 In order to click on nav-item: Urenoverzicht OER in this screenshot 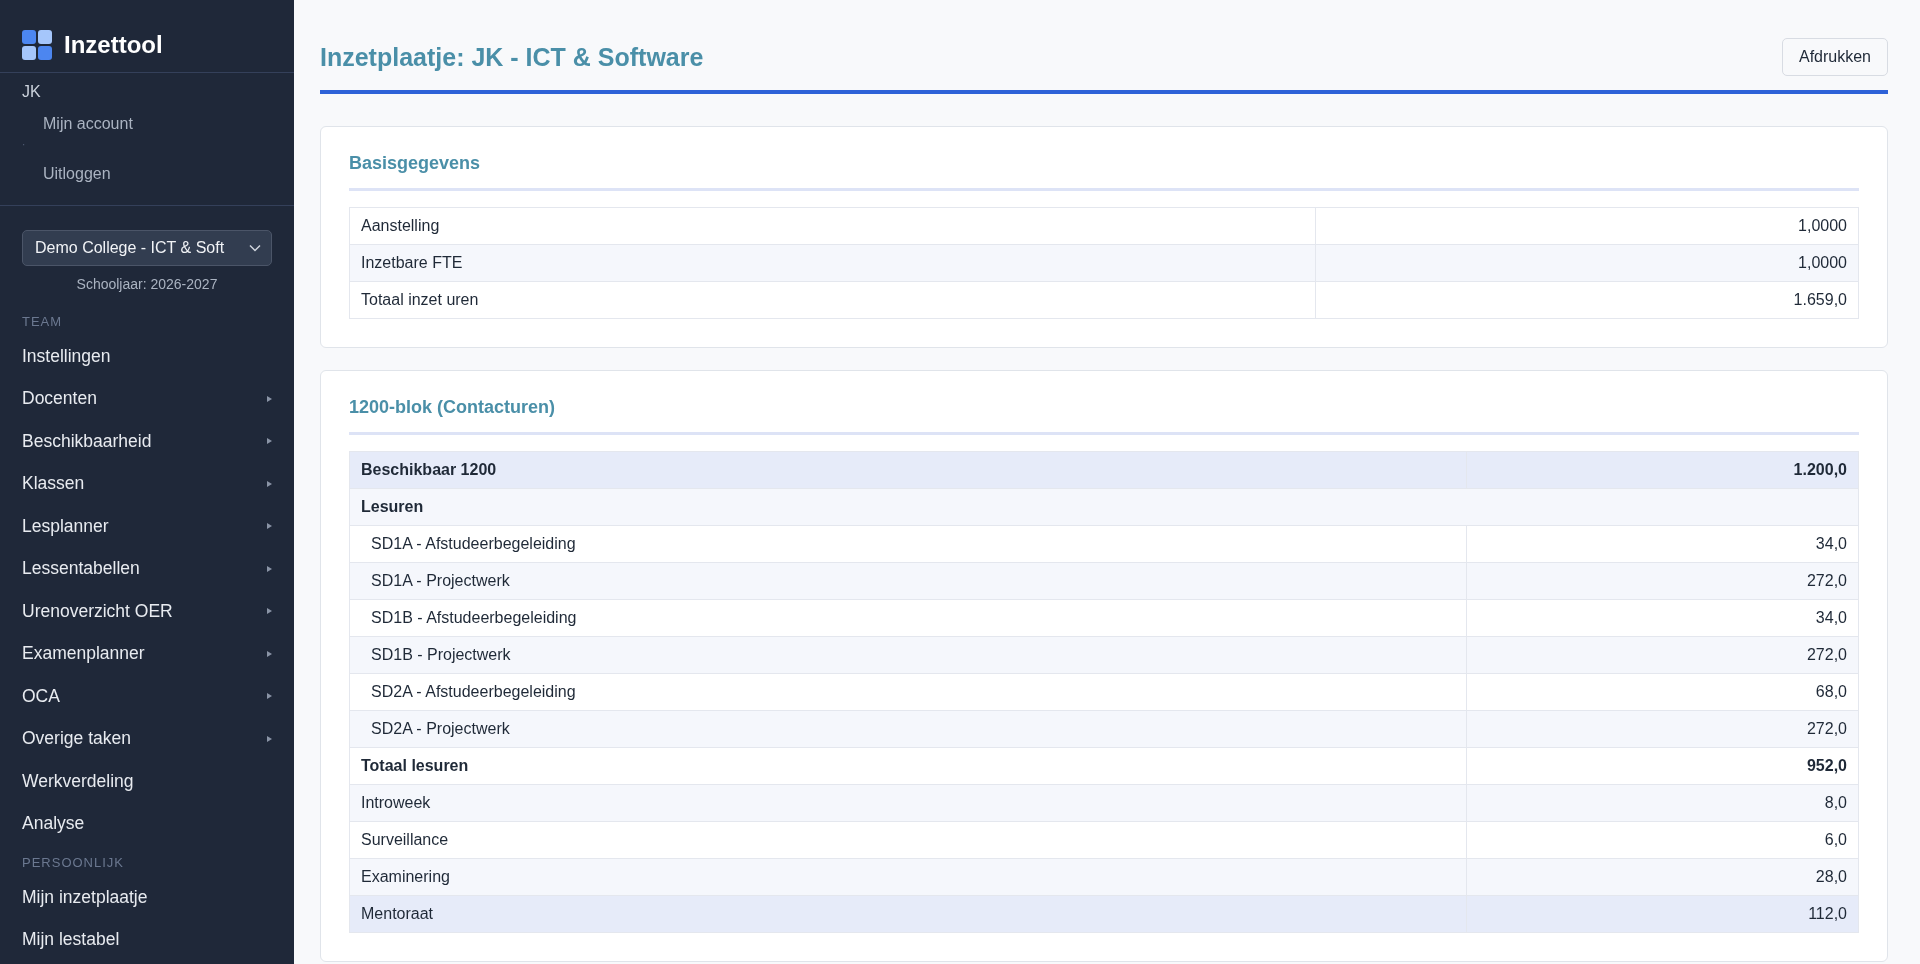, I will do `click(147, 611)`.